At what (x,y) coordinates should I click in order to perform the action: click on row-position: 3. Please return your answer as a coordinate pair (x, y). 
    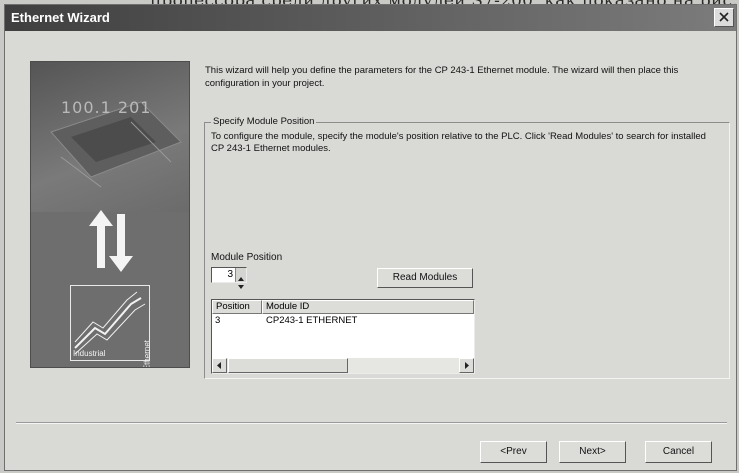
    Looking at the image, I should click on (218, 320).